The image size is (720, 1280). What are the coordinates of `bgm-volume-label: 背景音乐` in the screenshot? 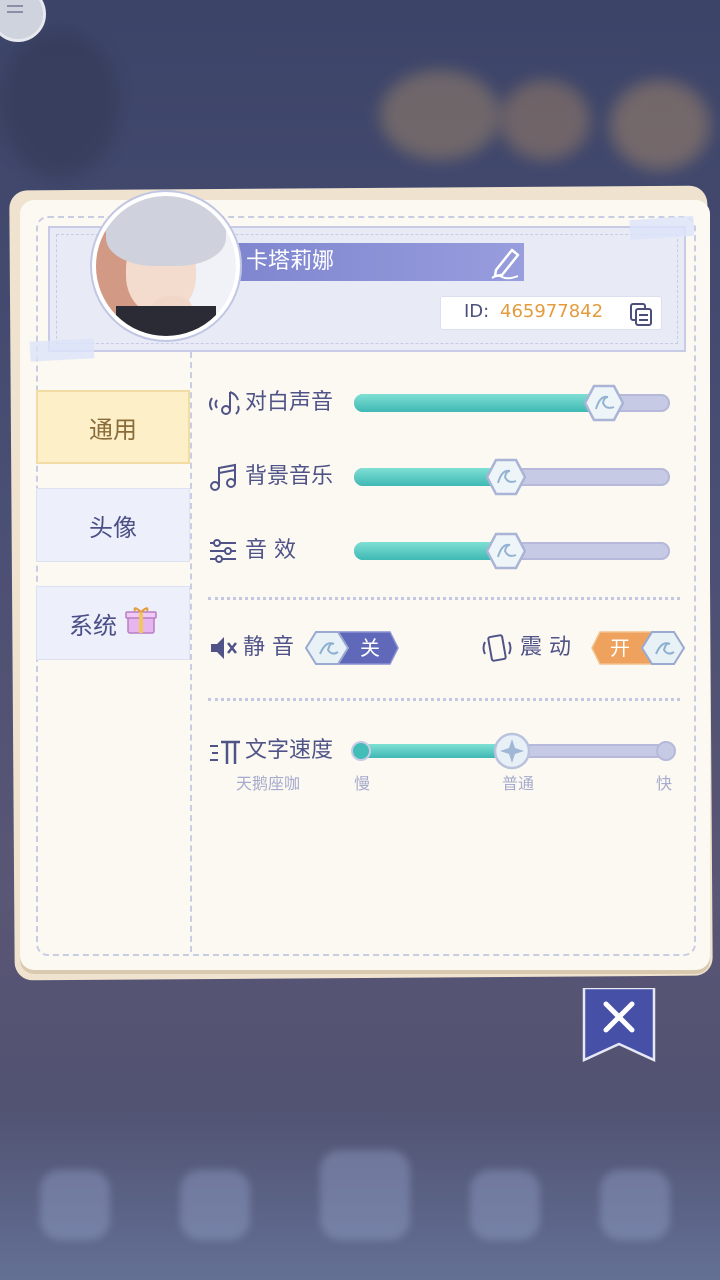 It's located at (289, 476).